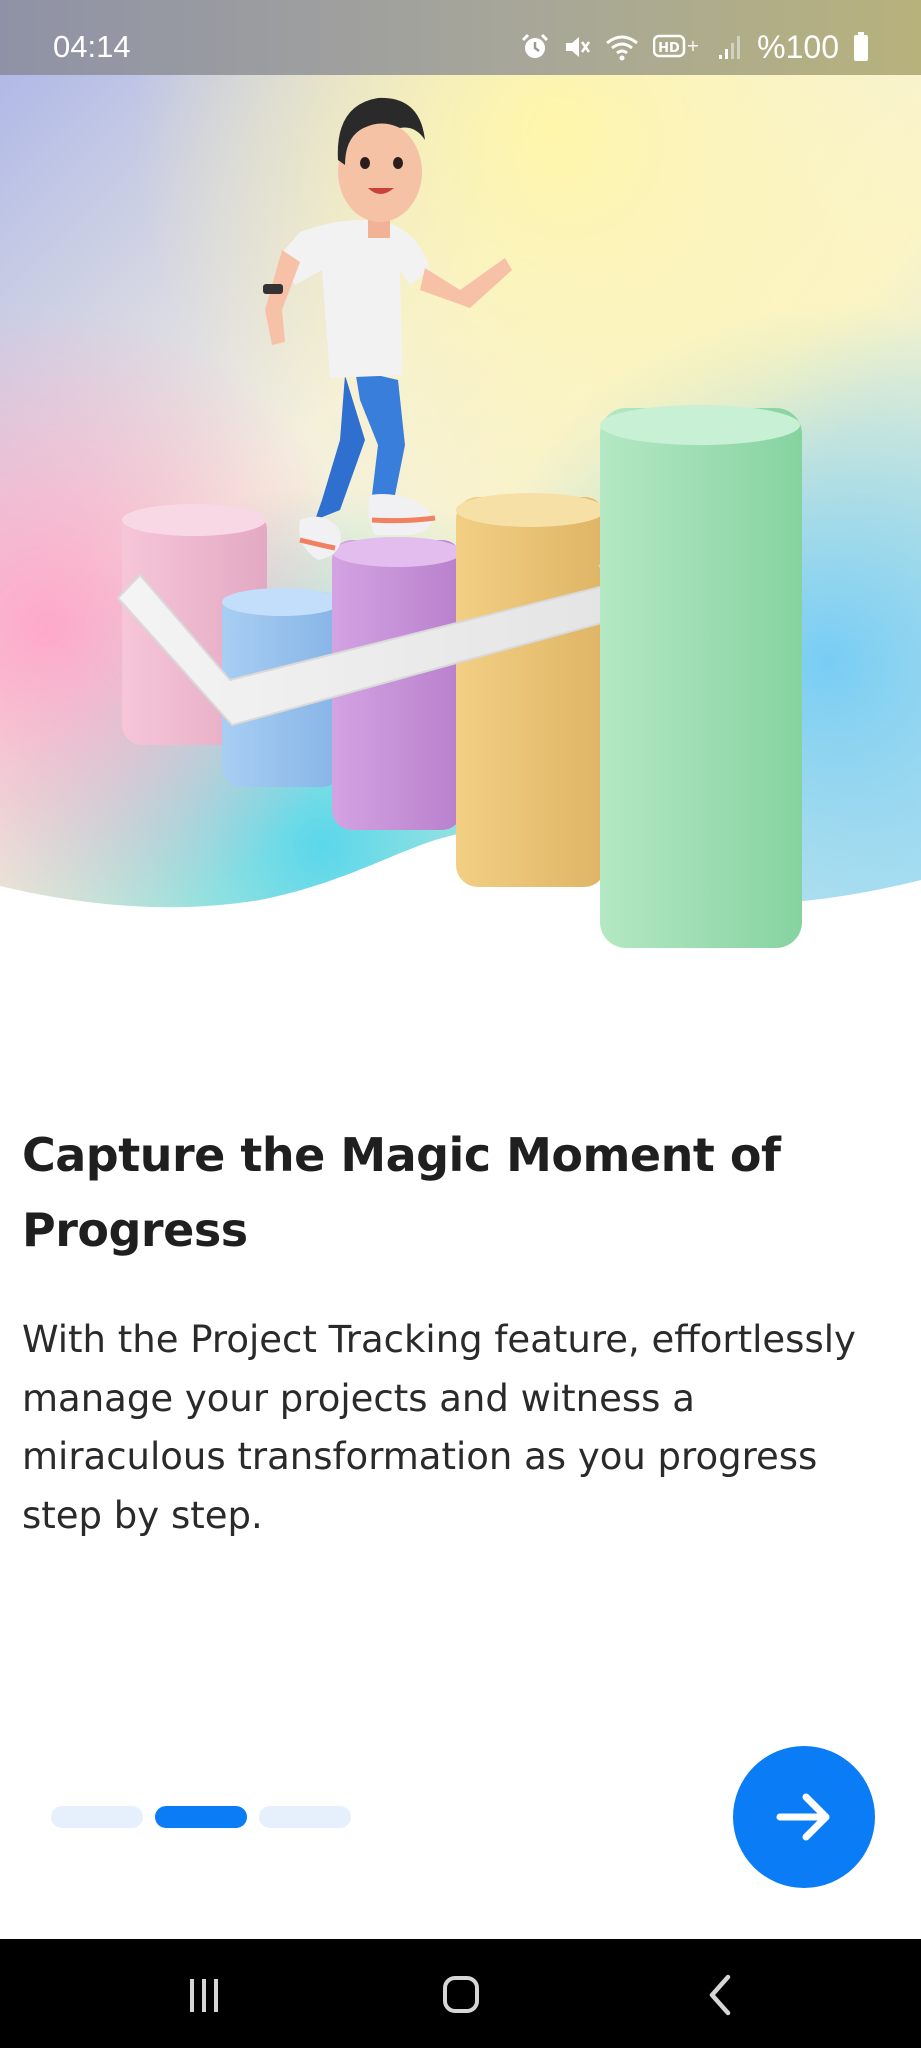 Image resolution: width=921 pixels, height=2048 pixels. Describe the element at coordinates (798, 47) in the screenshot. I see `battery-level: %100` at that location.